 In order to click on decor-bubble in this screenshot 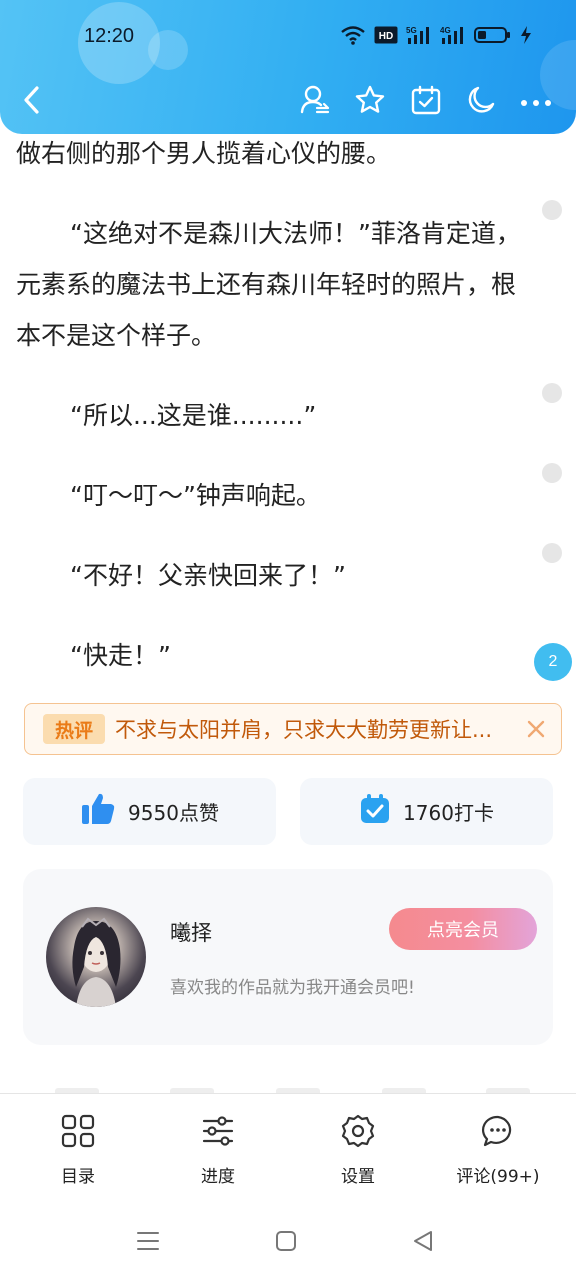, I will do `click(168, 50)`.